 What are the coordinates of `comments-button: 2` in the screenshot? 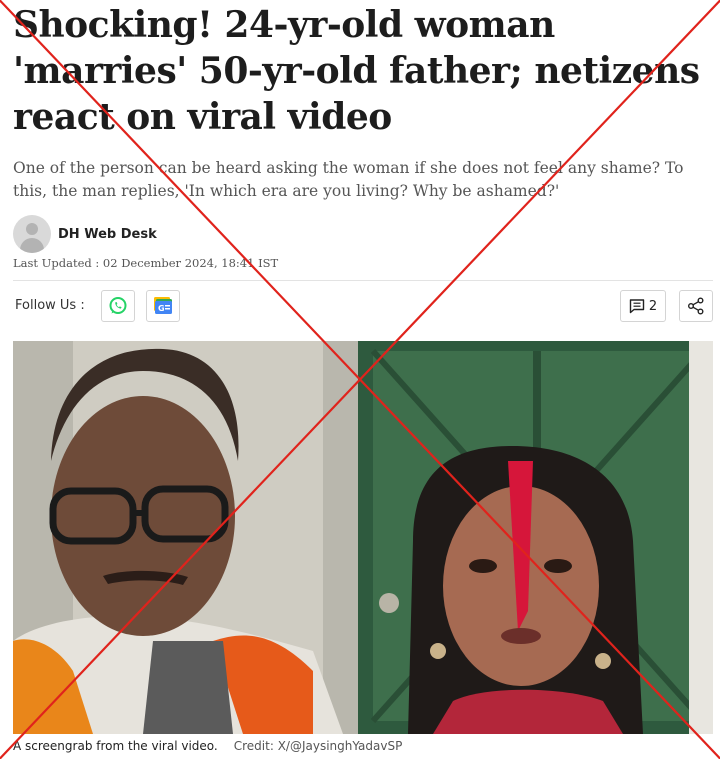 It's located at (643, 306).